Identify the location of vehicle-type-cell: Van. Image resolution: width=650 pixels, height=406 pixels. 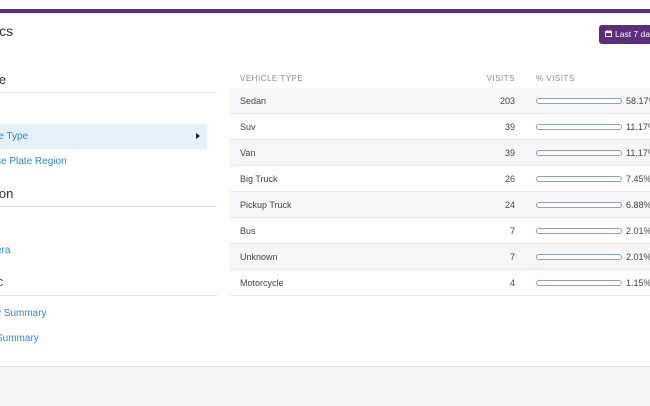
(248, 153).